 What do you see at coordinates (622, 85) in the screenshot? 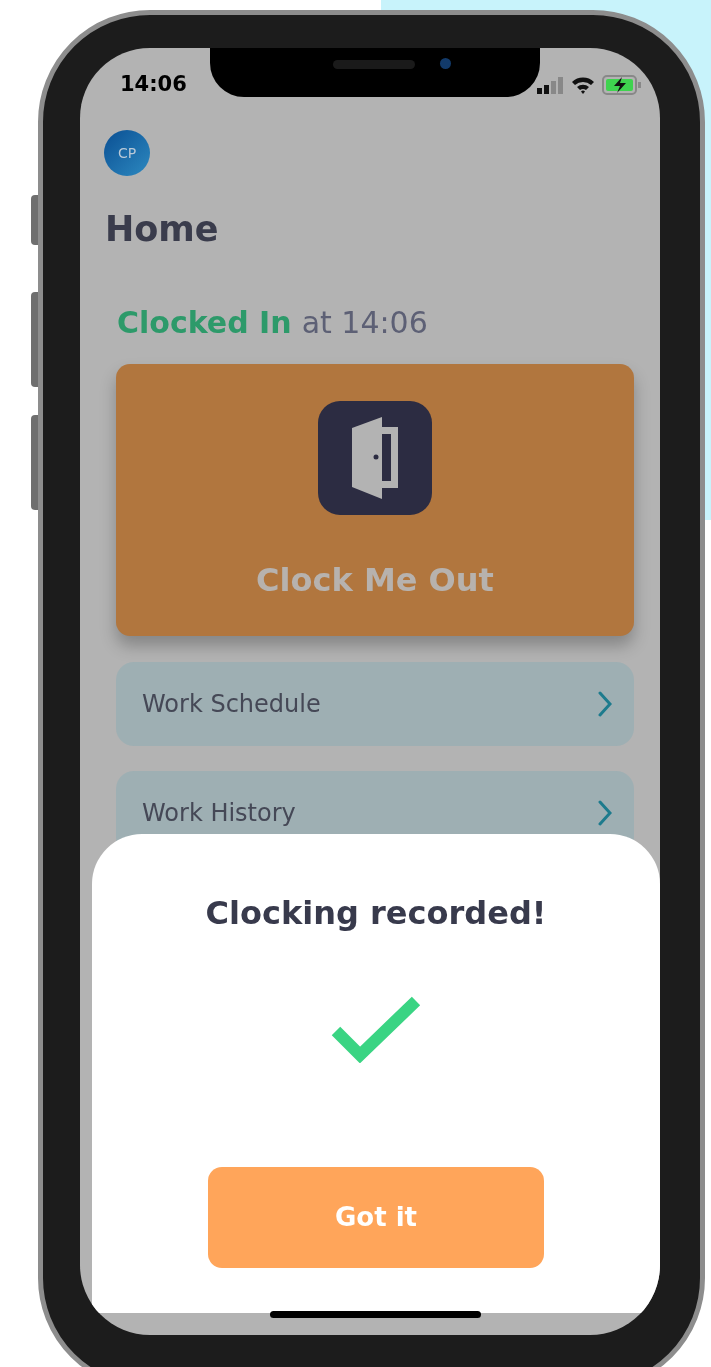
I see `battery-charging-icon` at bounding box center [622, 85].